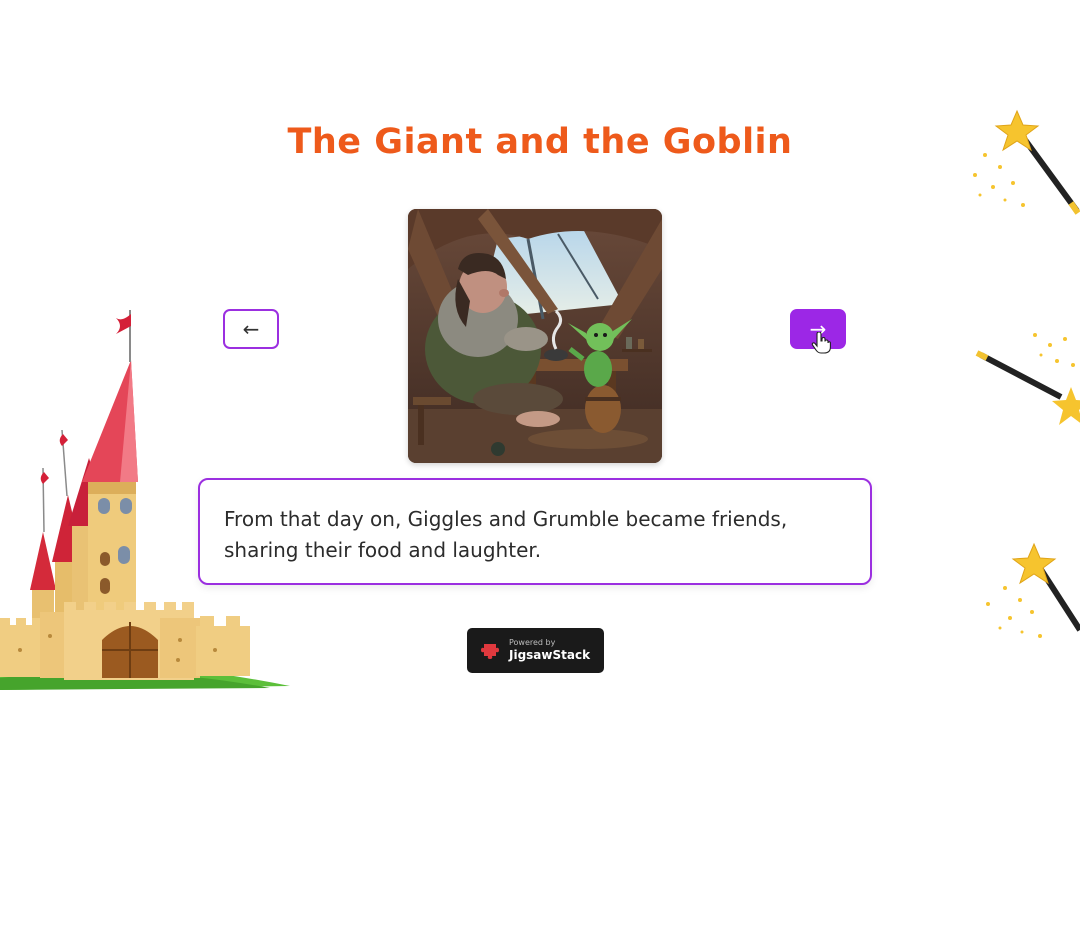 This screenshot has height=925, width=1080. Describe the element at coordinates (251, 329) in the screenshot. I see `previous-page-button: ←` at that location.